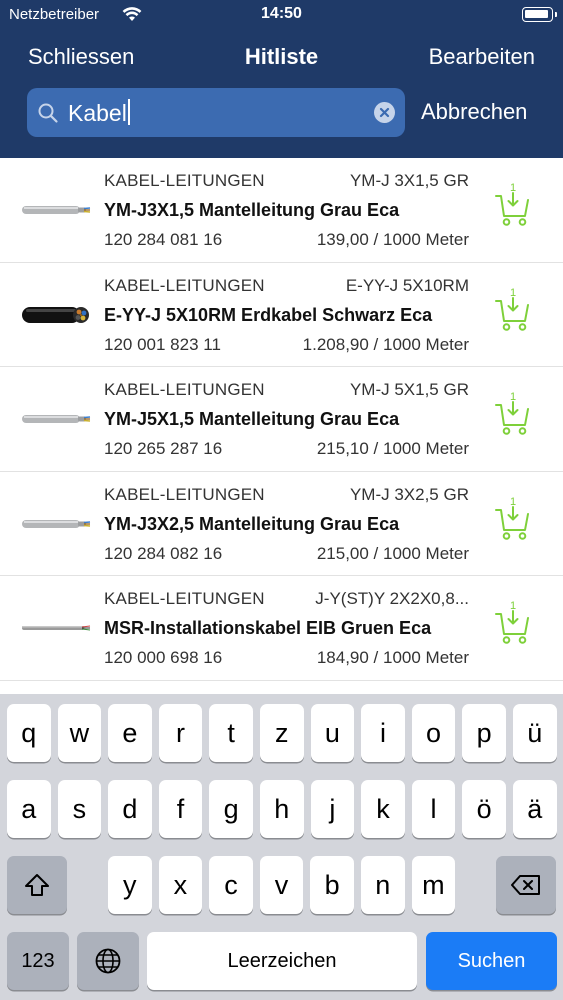 Image resolution: width=563 pixels, height=1000 pixels. I want to click on key-u: u, so click(332, 733).